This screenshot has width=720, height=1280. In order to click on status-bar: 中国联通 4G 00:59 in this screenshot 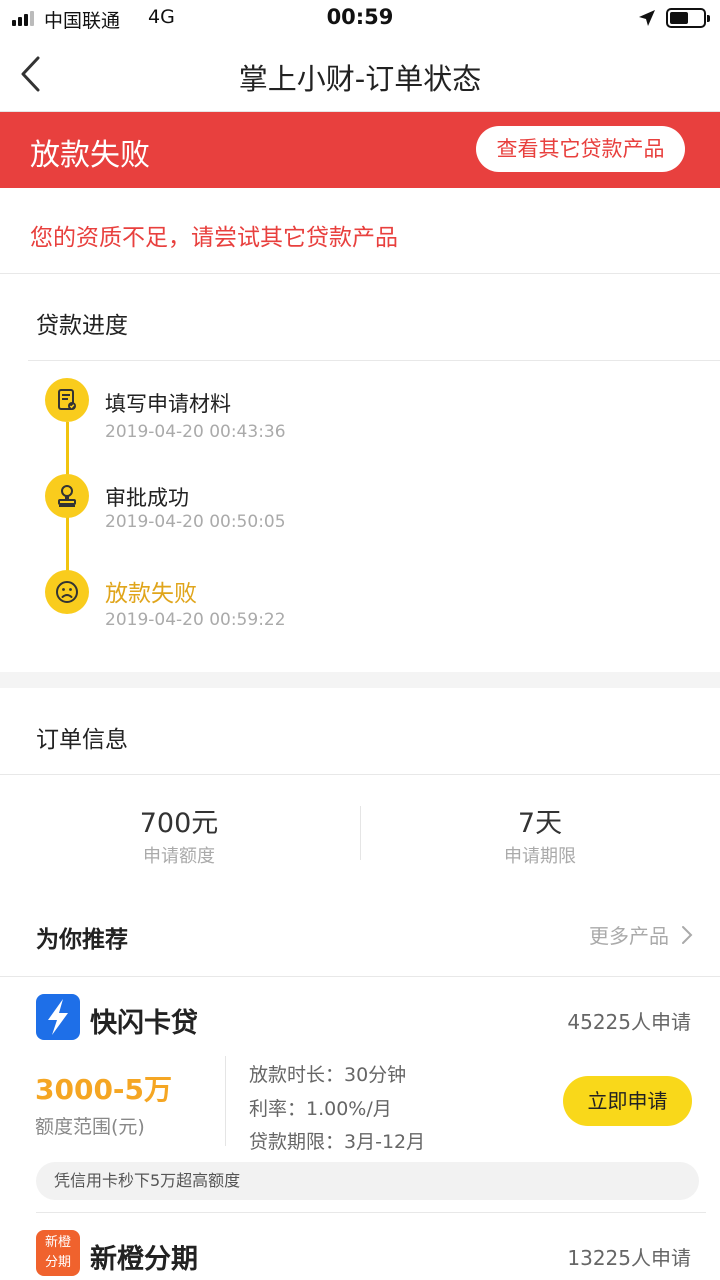, I will do `click(360, 18)`.